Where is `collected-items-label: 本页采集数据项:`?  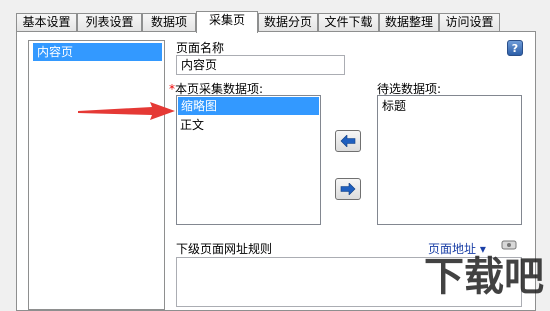 collected-items-label: 本页采集数据项: is located at coordinates (219, 89).